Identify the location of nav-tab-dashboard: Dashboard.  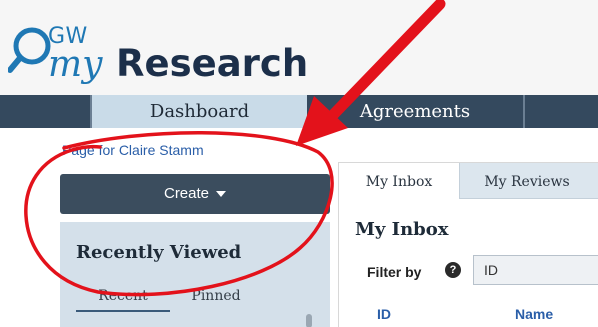
(199, 111).